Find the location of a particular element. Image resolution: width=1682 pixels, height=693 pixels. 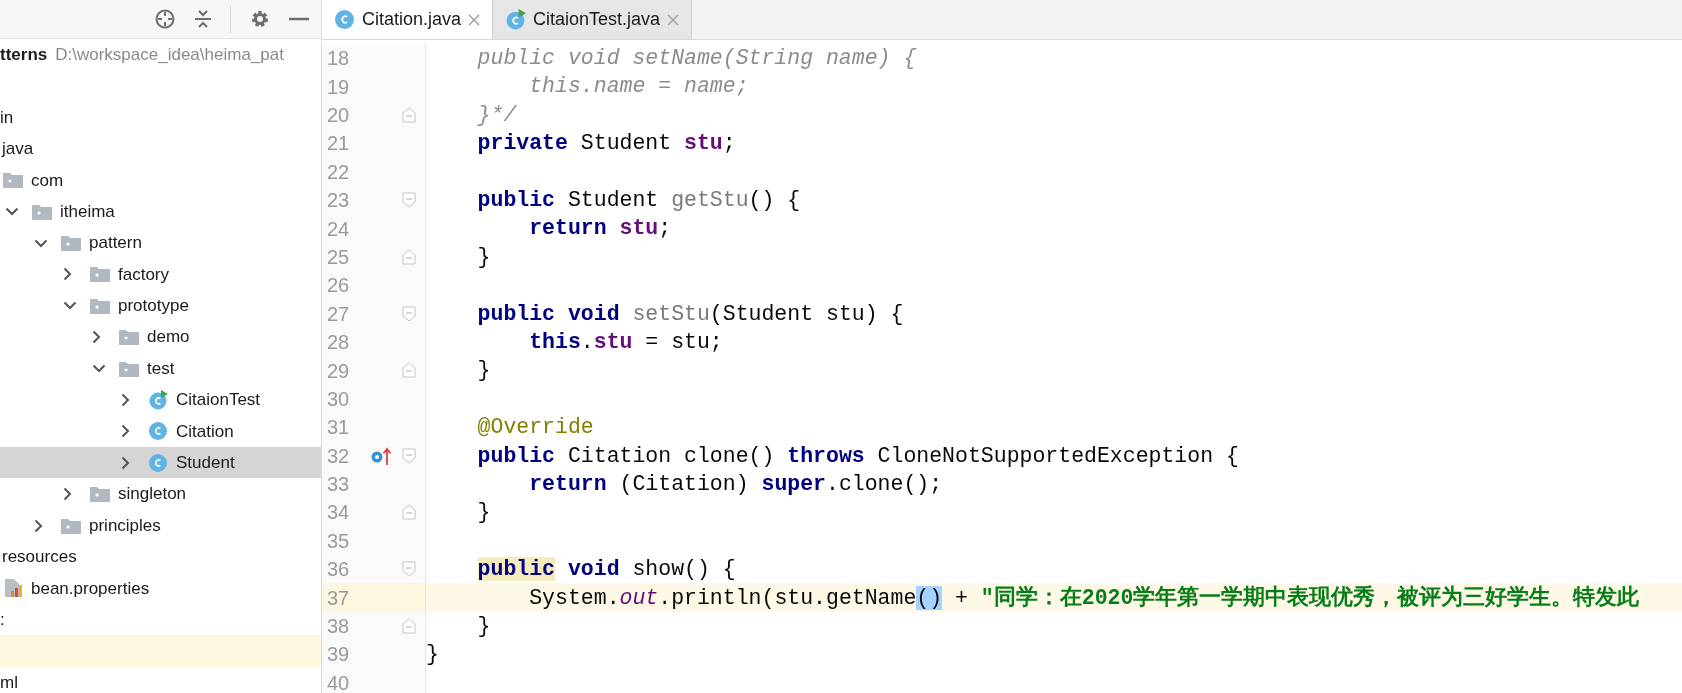

line-number: 27 is located at coordinates (338, 314).